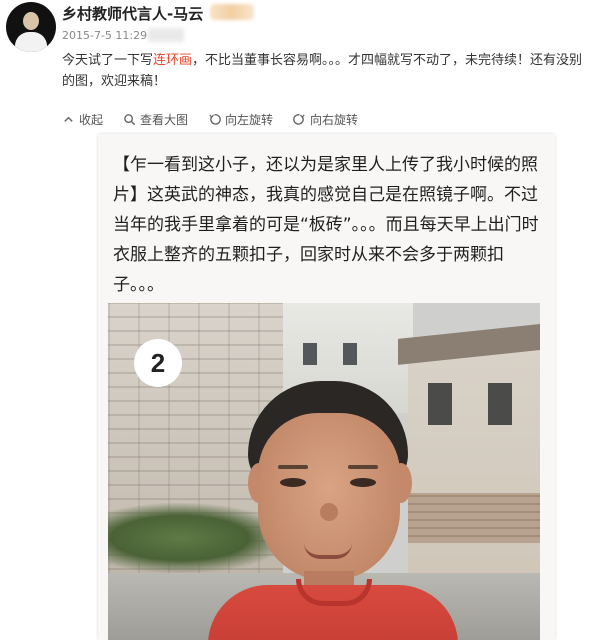 This screenshot has height=640, width=597. I want to click on rotate-right-label: 向右旋转, so click(334, 120).